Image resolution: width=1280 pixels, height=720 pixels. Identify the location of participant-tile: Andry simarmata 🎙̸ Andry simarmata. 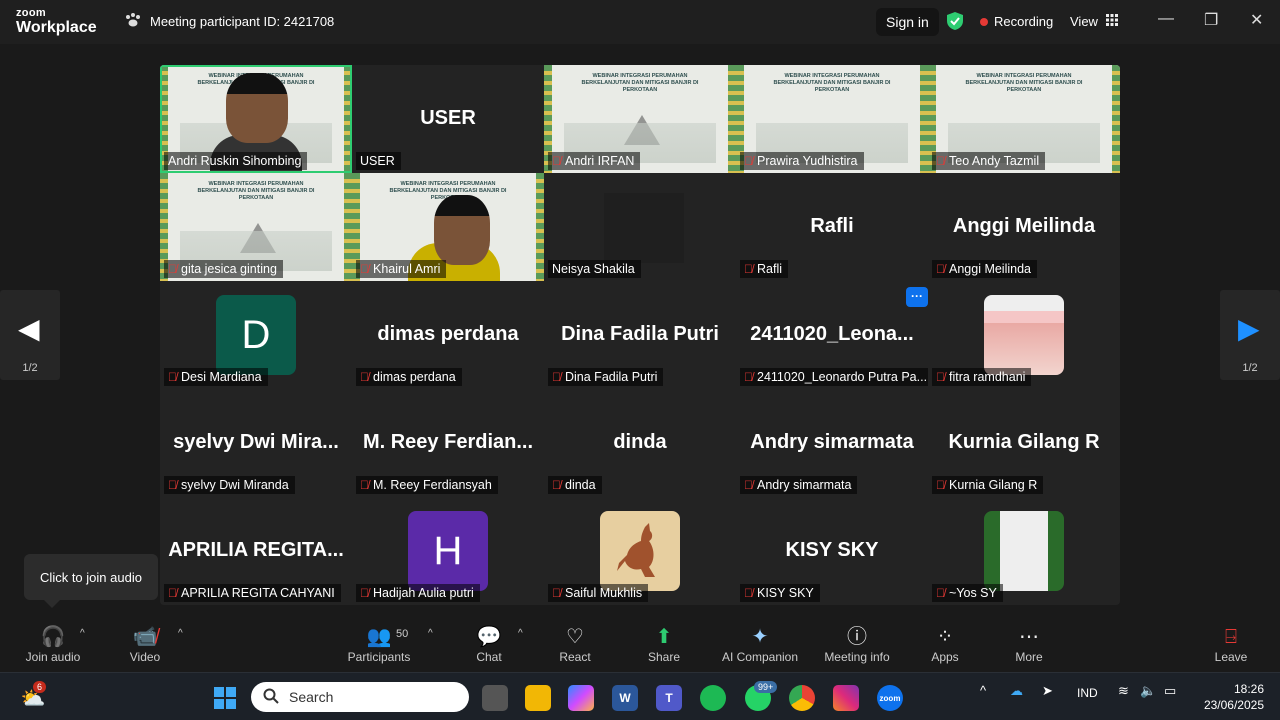
(832, 443).